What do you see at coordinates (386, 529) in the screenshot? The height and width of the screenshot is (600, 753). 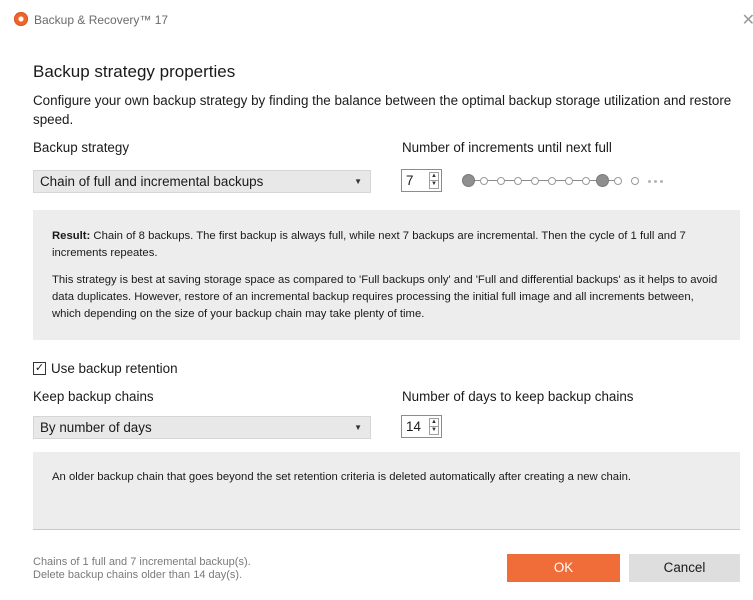 I see `footer-divider` at bounding box center [386, 529].